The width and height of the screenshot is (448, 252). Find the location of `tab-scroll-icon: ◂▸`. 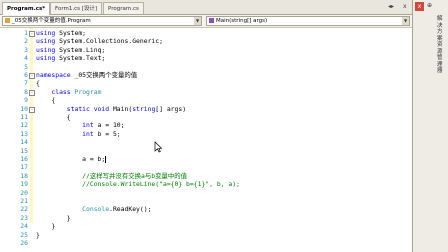

tab-scroll-icon: ◂▸ is located at coordinates (391, 7).